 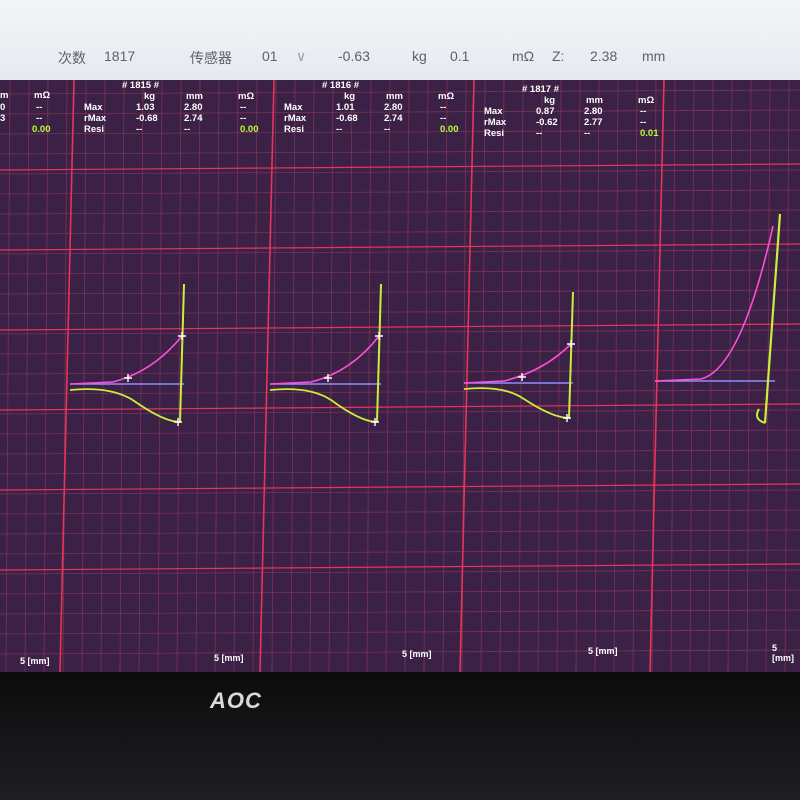 I want to click on panel-0-row0-mohm: --, so click(x=39, y=107).